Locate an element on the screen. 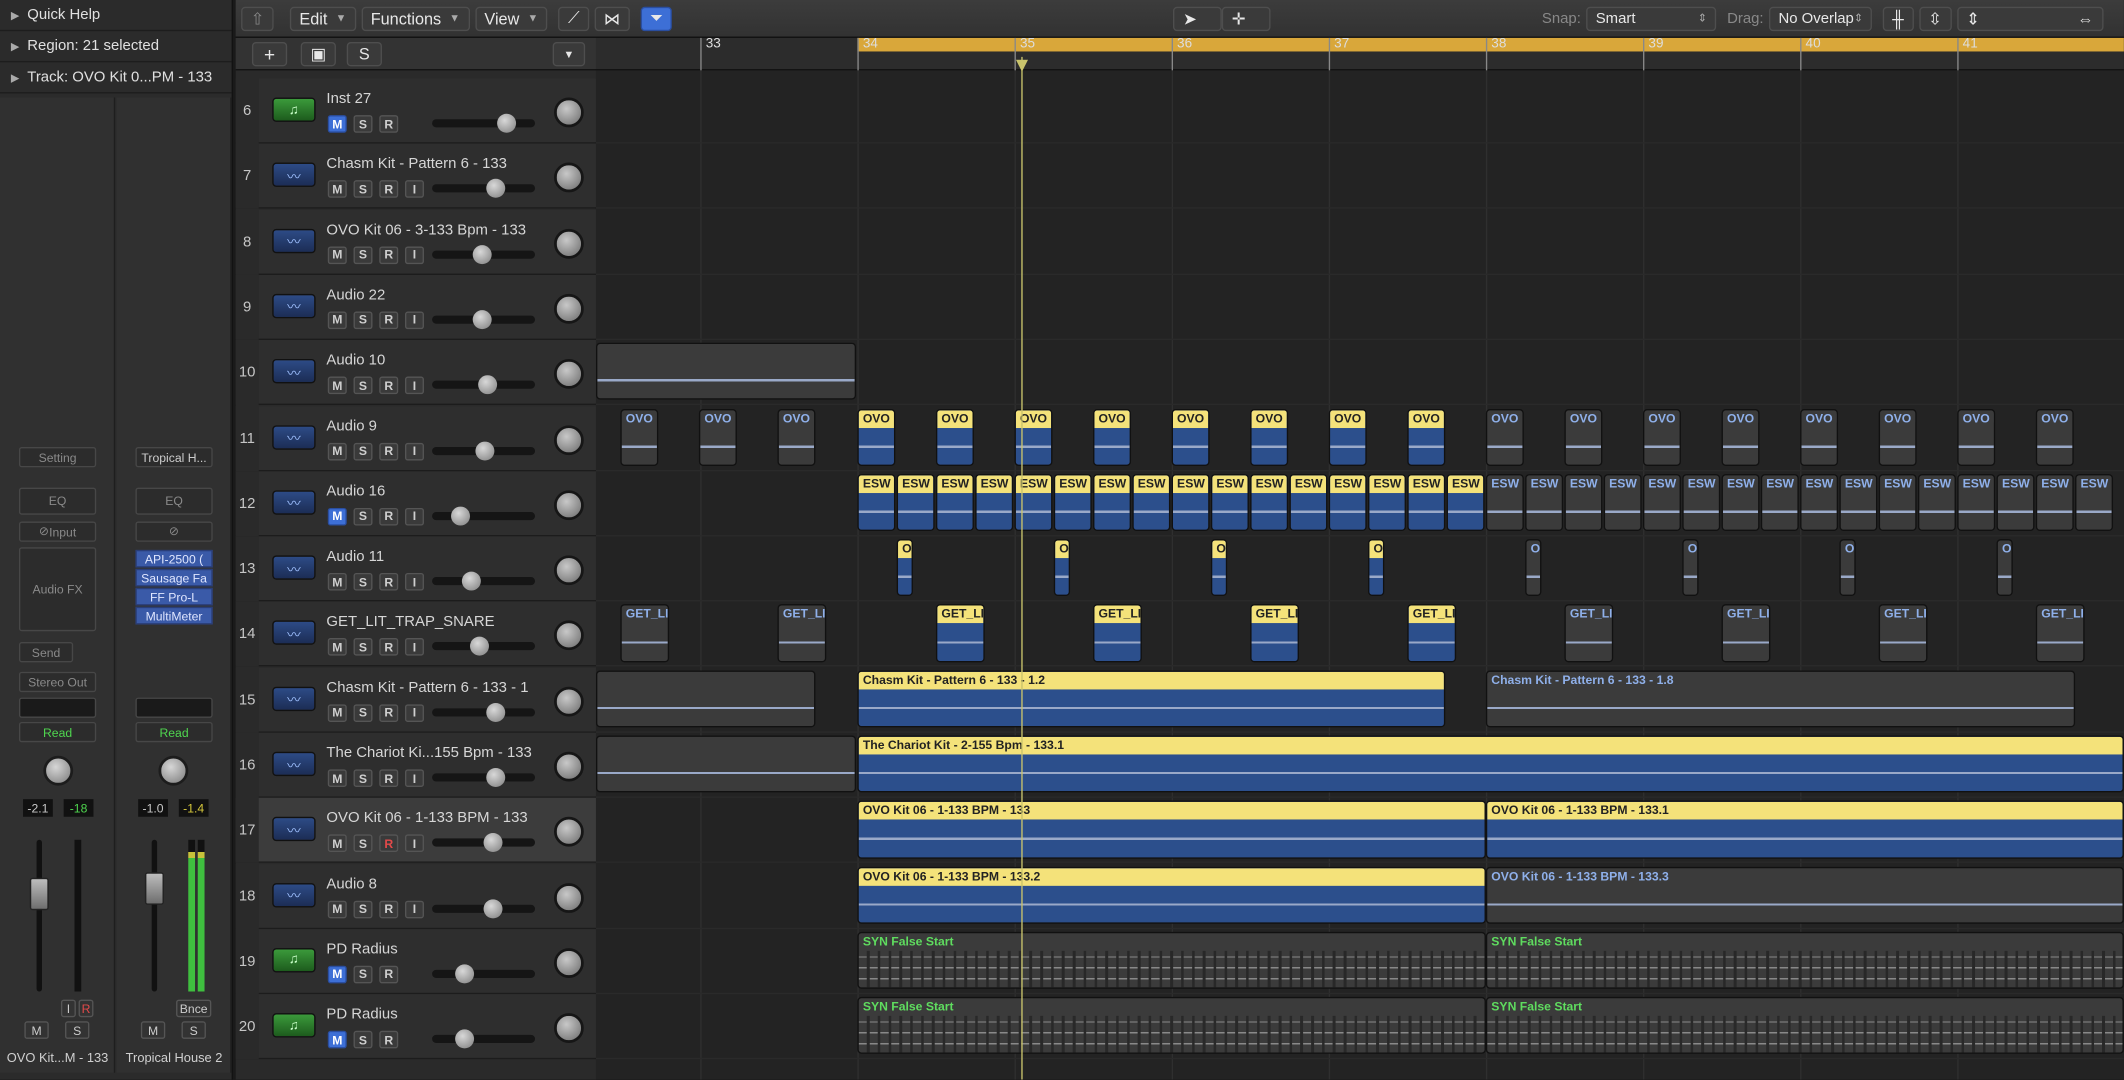 This screenshot has height=1080, width=2124. bar-number: 34 is located at coordinates (867, 54).